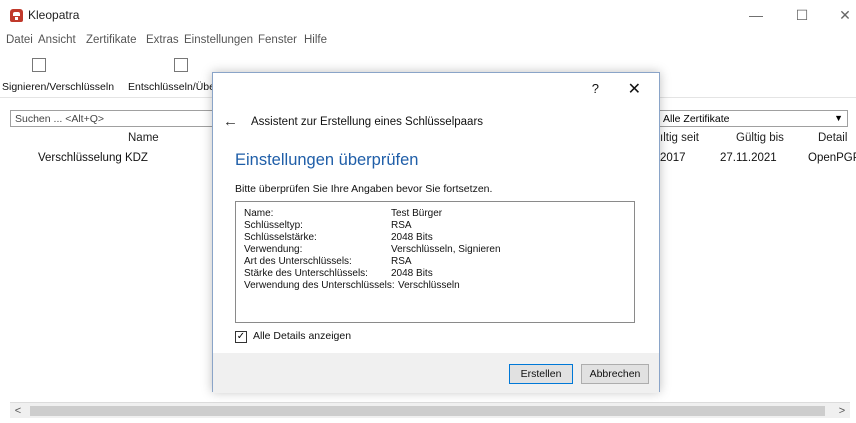 The height and width of the screenshot is (423, 856). Describe the element at coordinates (16, 15) in the screenshot. I see `kleopatra-logo-icon` at that location.